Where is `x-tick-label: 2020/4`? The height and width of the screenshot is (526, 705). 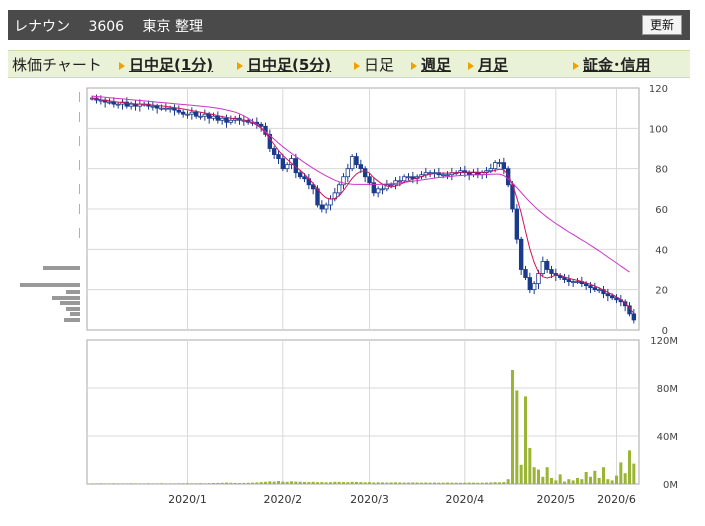
x-tick-label: 2020/4 is located at coordinates (464, 499).